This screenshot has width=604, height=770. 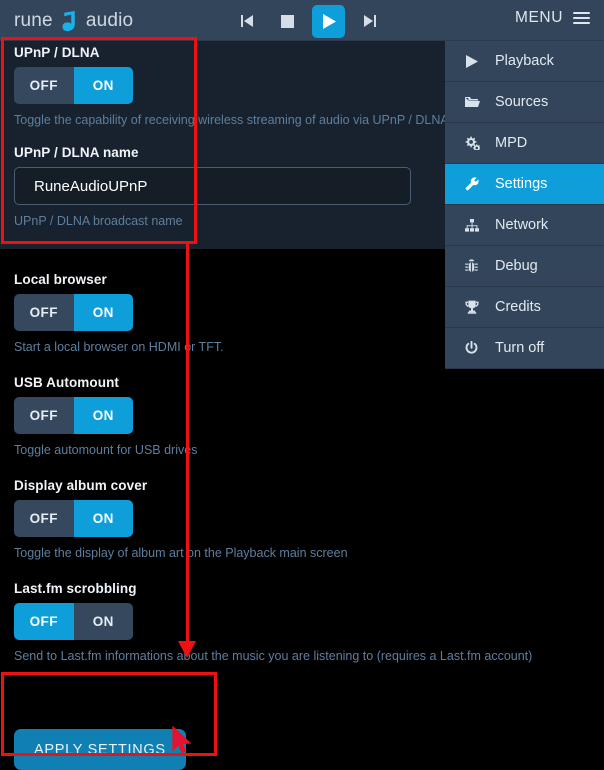 I want to click on usb-automount-toggle: OFF ON, so click(x=73, y=415).